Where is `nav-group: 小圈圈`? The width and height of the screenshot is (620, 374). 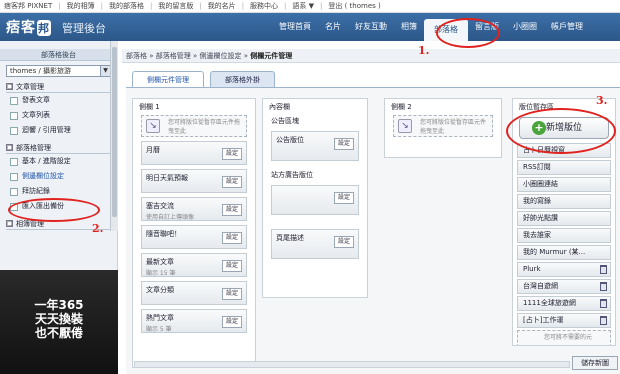 nav-group: 小圈圈 is located at coordinates (525, 27).